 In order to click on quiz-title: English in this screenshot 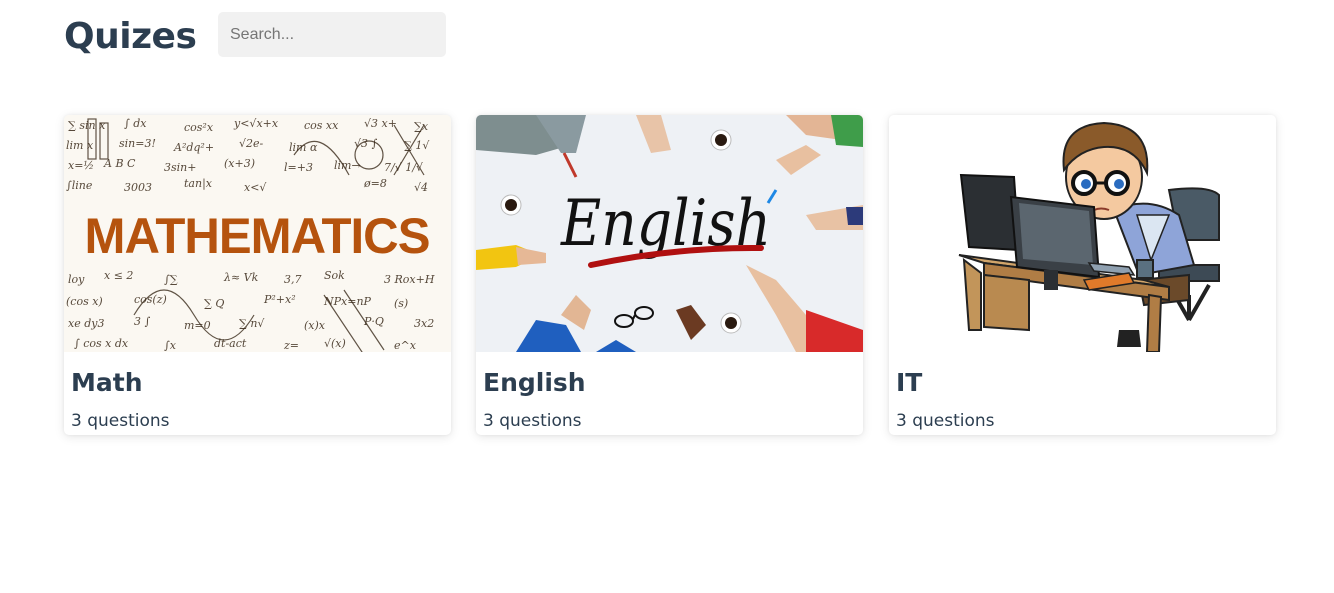, I will do `click(534, 382)`.